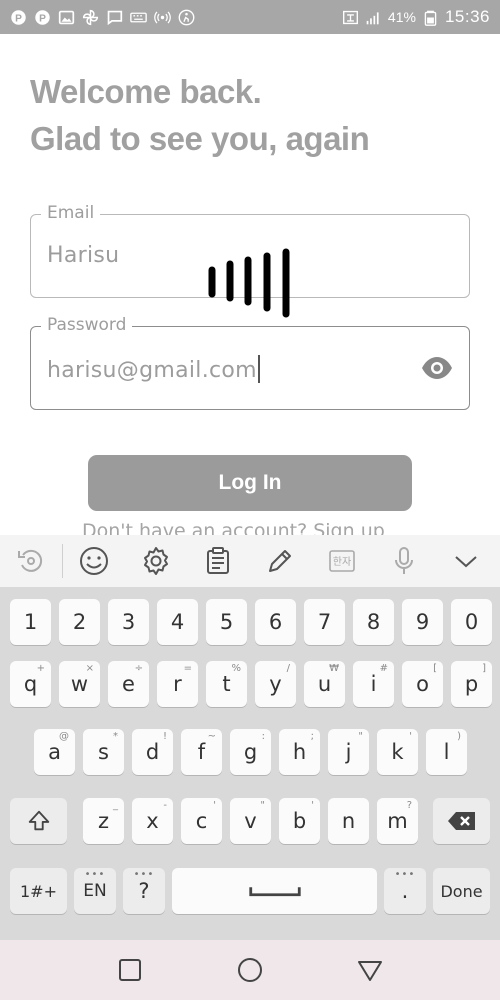 The width and height of the screenshot is (500, 1000). Describe the element at coordinates (42, 18) in the screenshot. I see `svg-text: P` at that location.